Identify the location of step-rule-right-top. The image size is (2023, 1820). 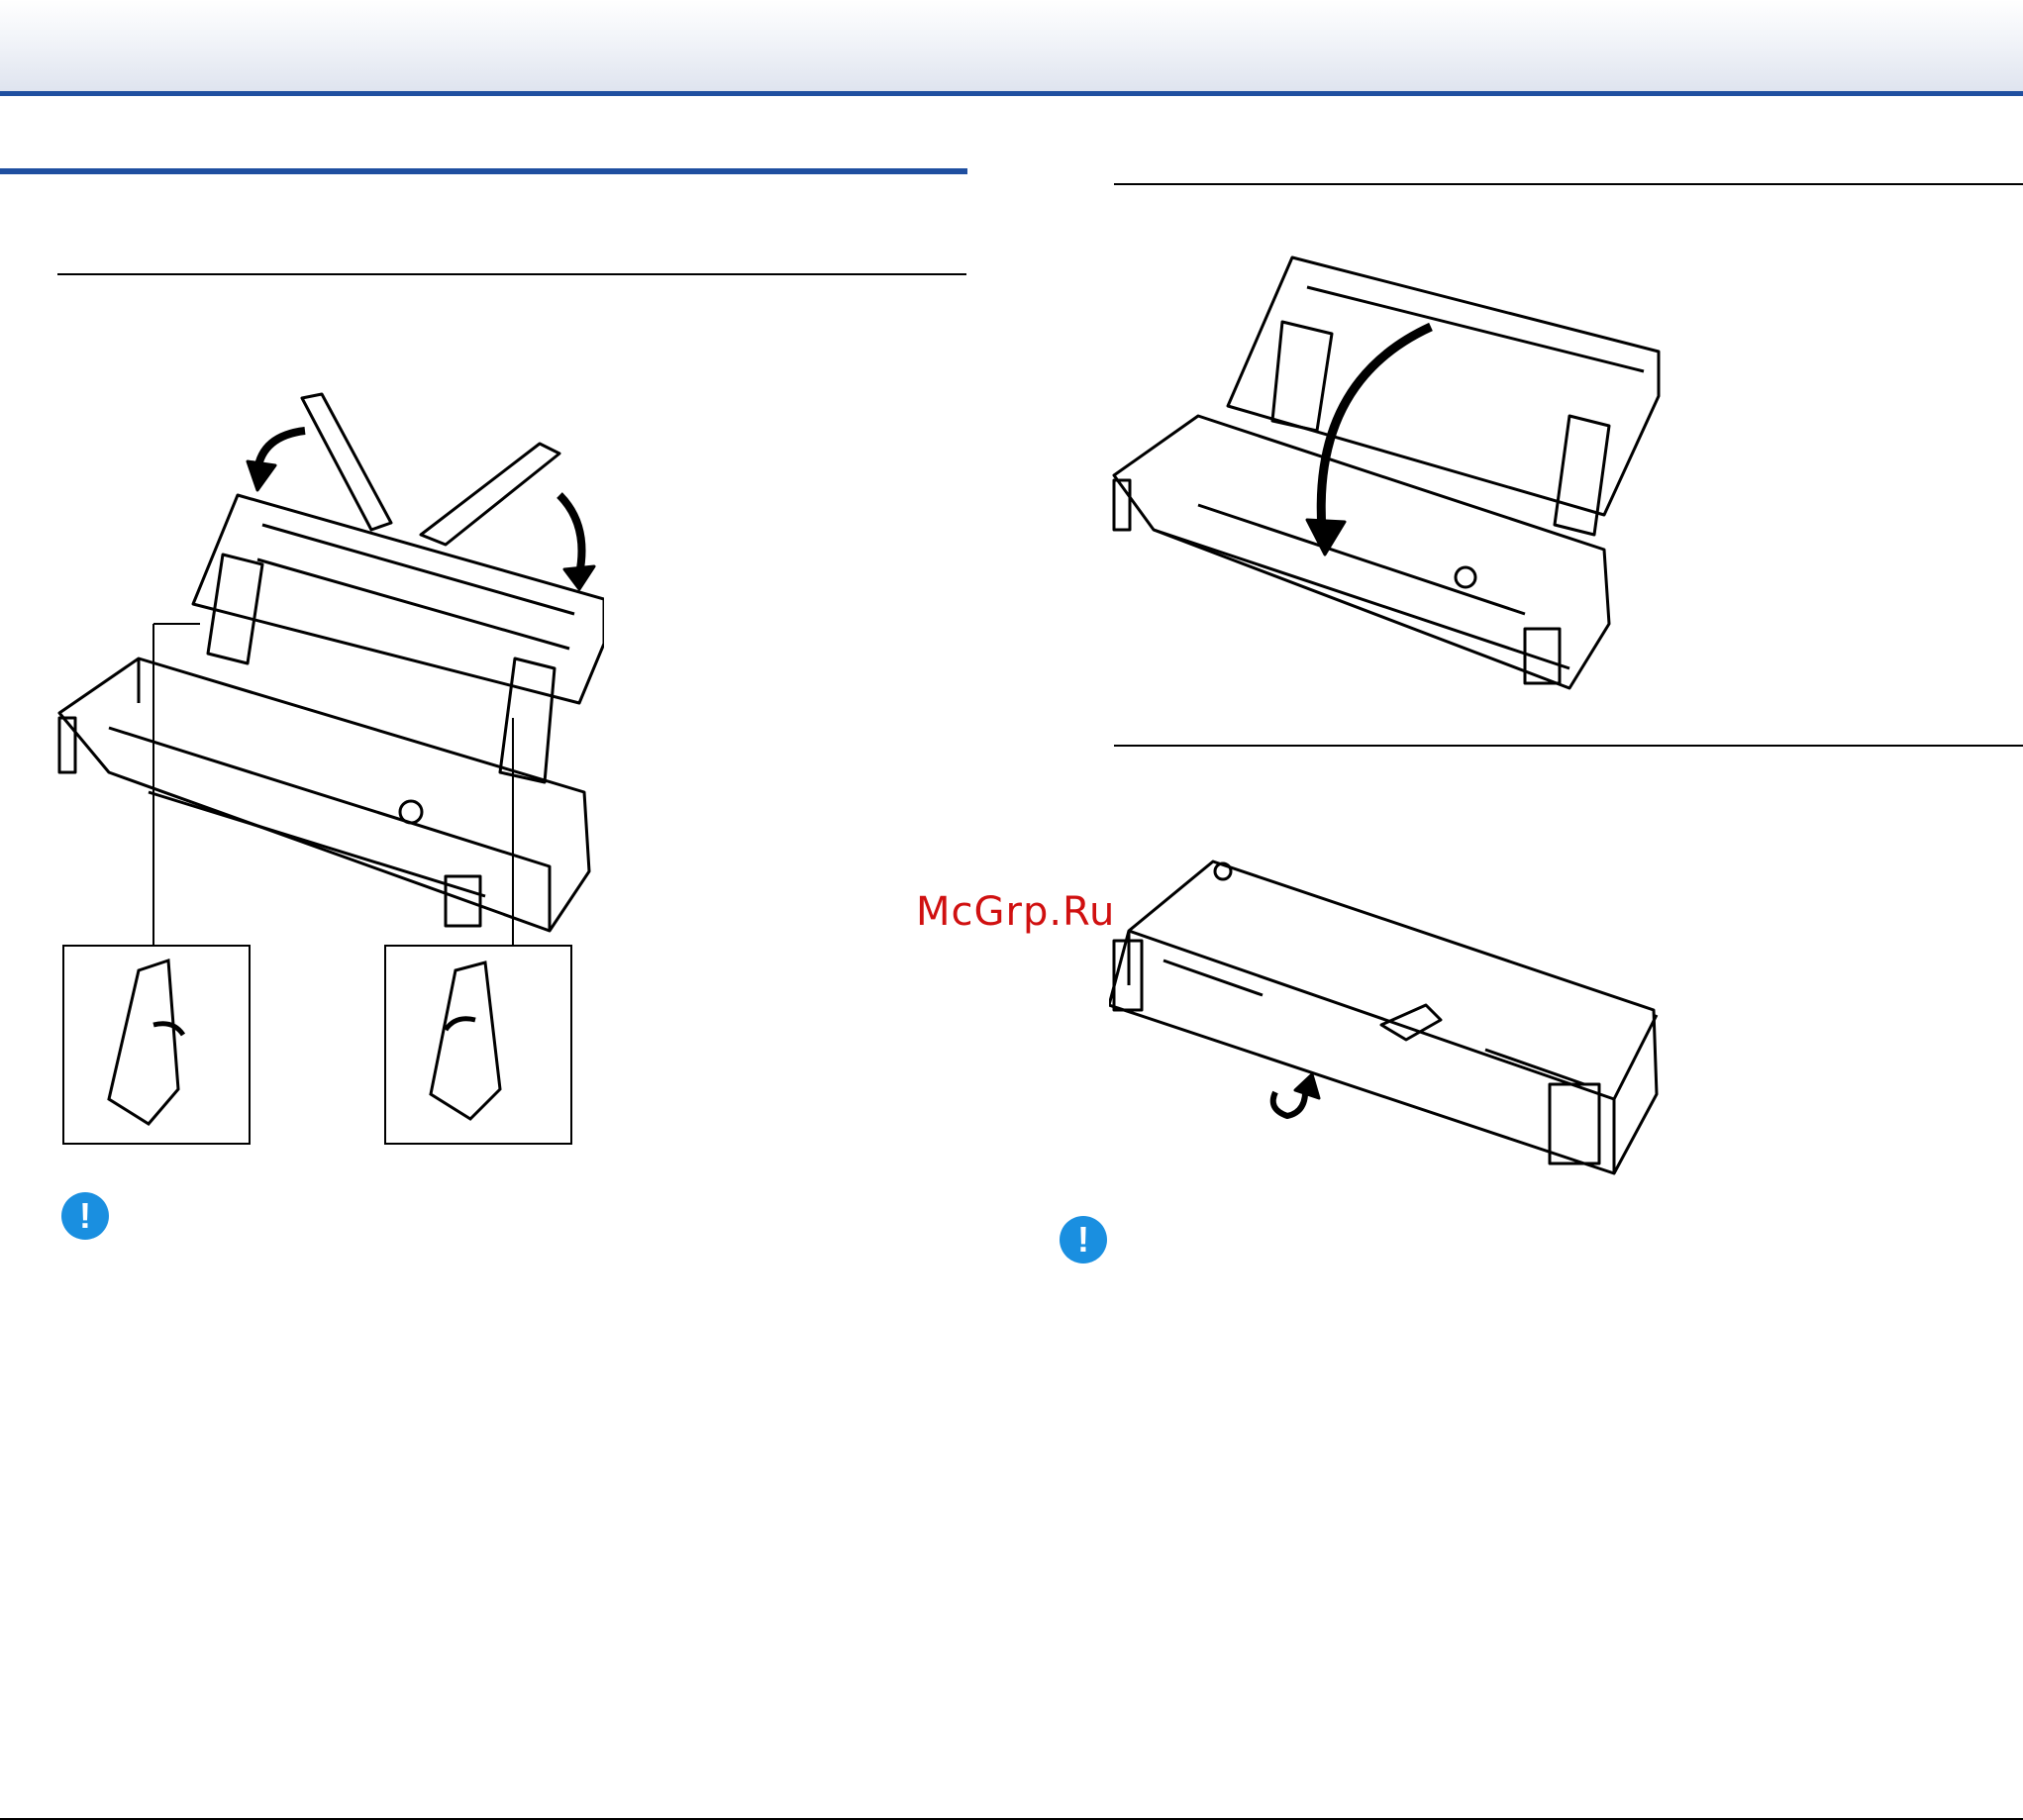
(1568, 184).